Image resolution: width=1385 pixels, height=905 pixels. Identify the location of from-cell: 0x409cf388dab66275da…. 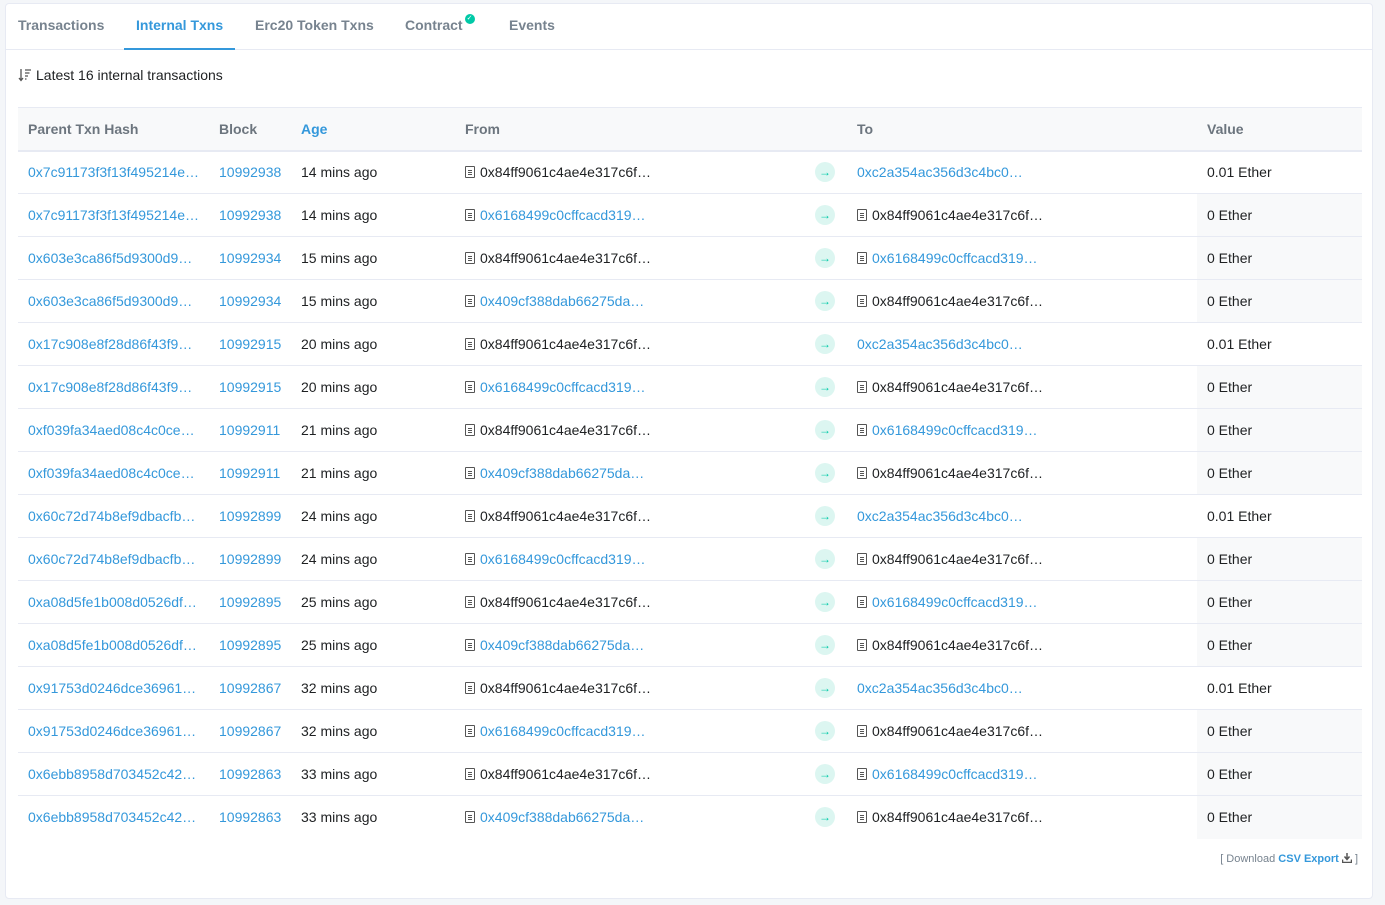
(630, 473).